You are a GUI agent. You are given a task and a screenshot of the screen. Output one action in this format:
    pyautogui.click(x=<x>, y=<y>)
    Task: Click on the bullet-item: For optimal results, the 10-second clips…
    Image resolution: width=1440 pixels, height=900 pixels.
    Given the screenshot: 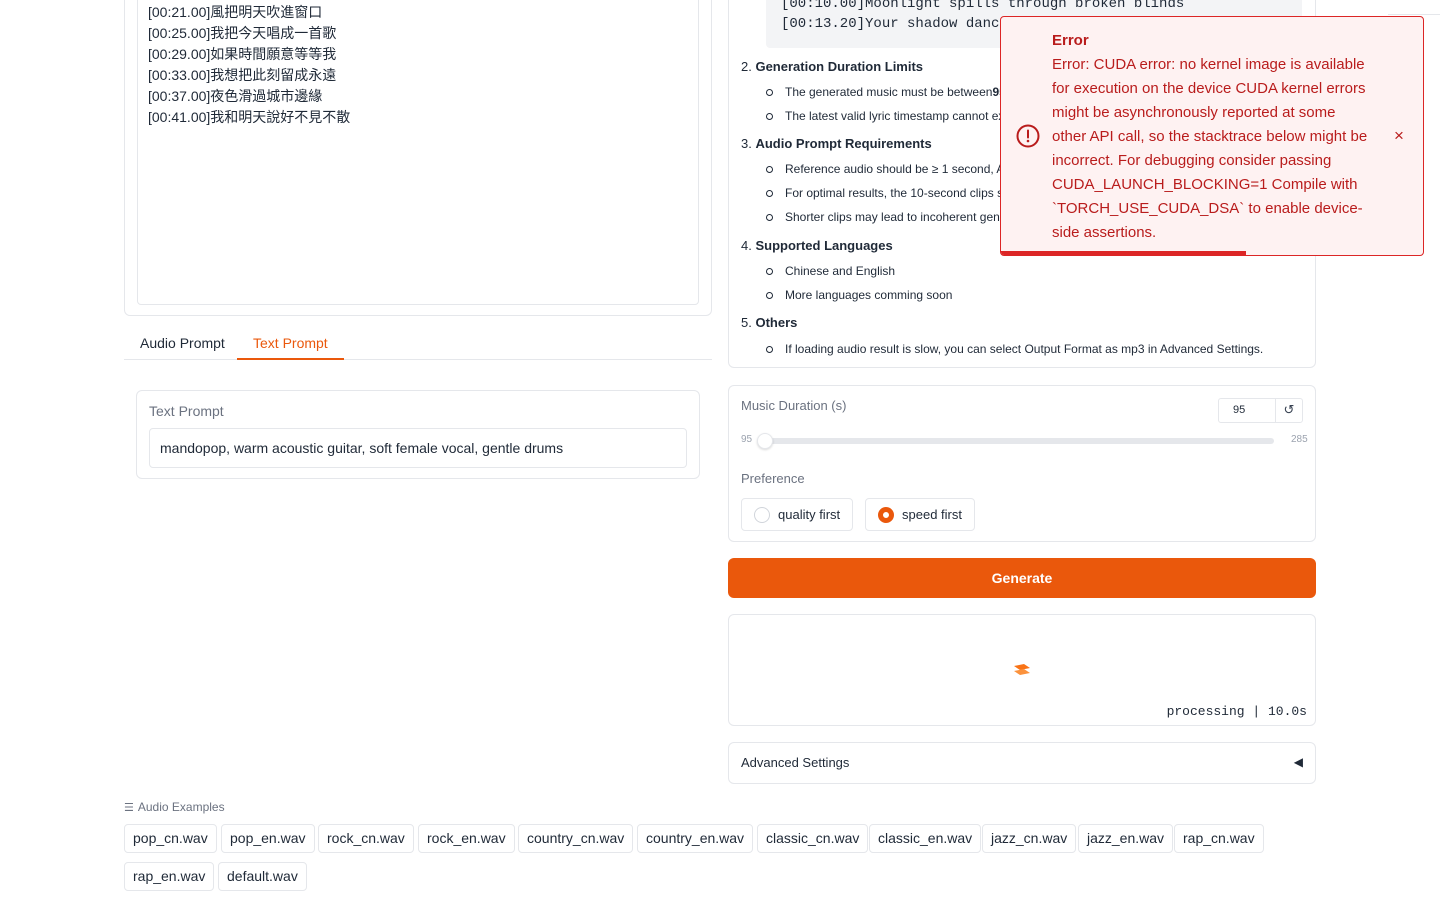 What is the action you would take?
    pyautogui.click(x=888, y=193)
    